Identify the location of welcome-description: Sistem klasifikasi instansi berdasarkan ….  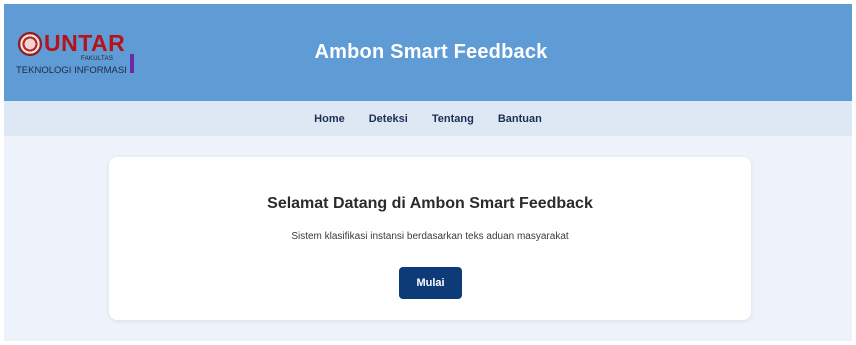
(430, 236).